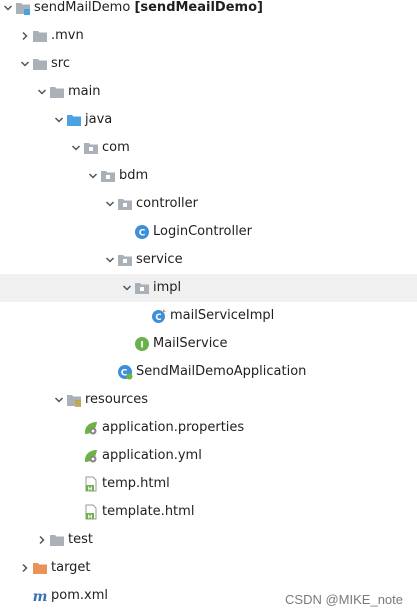 The width and height of the screenshot is (417, 613). I want to click on tree-node-label: SendMailDemoApplication, so click(221, 371).